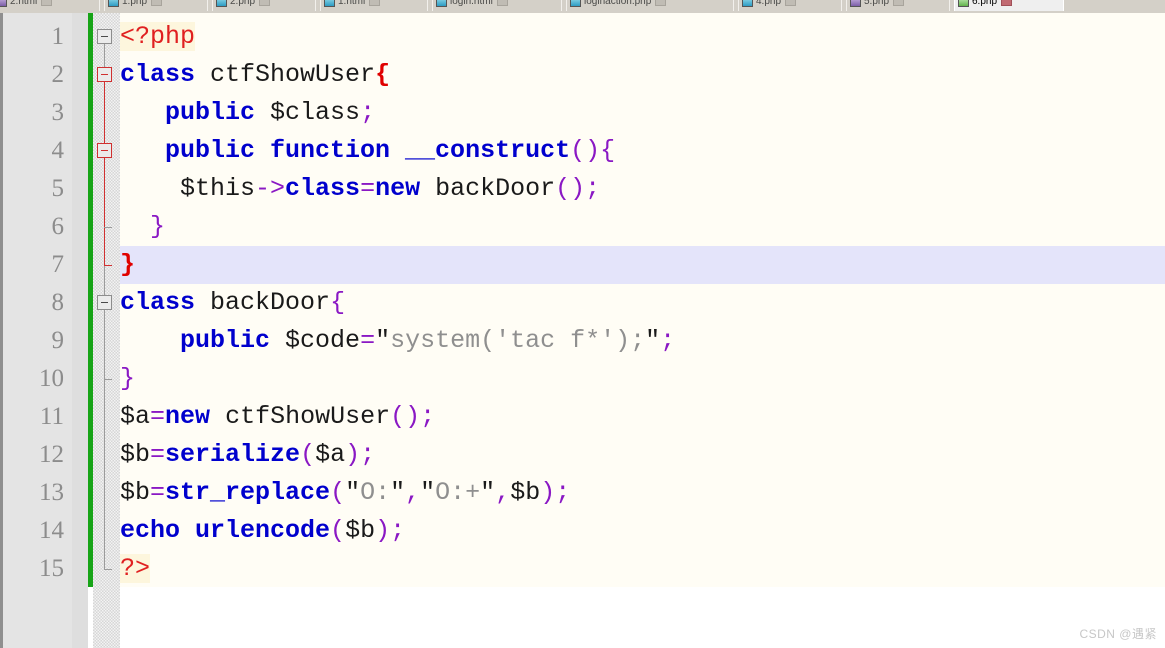 The width and height of the screenshot is (1165, 648). What do you see at coordinates (642, 37) in the screenshot?
I see `code-line-1: <?php` at bounding box center [642, 37].